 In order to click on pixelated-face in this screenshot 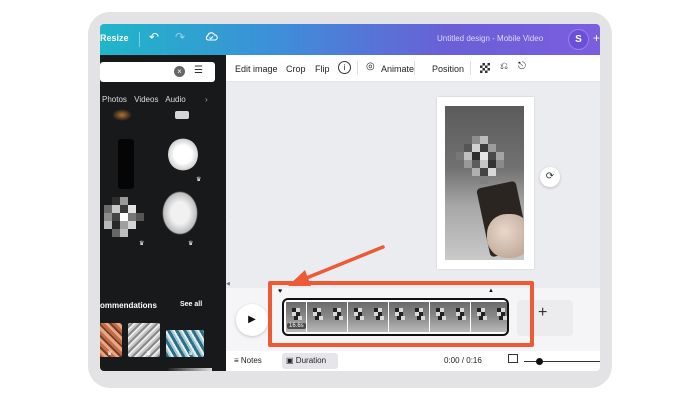, I will do `click(480, 160)`.